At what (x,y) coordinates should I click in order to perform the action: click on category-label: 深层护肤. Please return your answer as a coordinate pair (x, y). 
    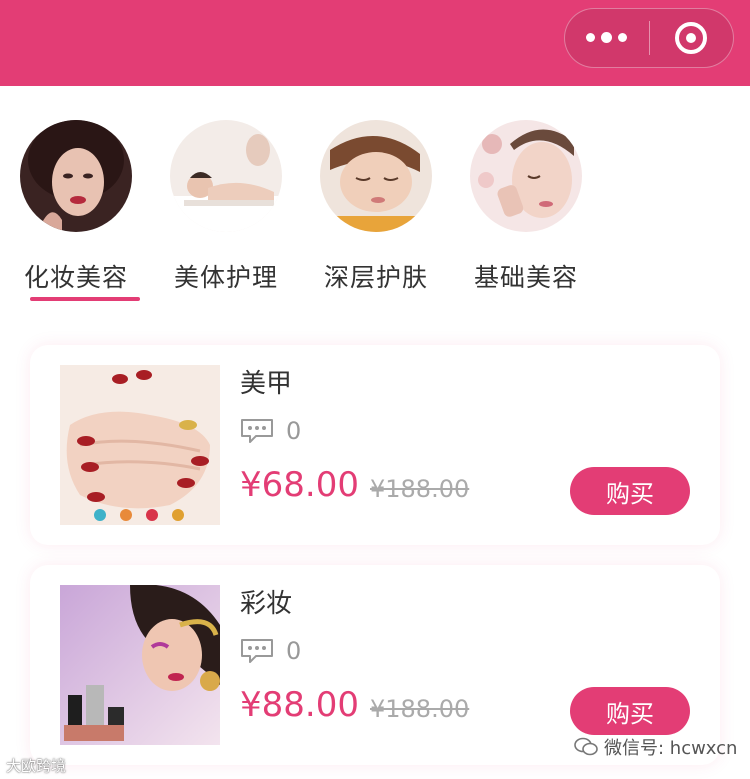
    Looking at the image, I should click on (375, 277).